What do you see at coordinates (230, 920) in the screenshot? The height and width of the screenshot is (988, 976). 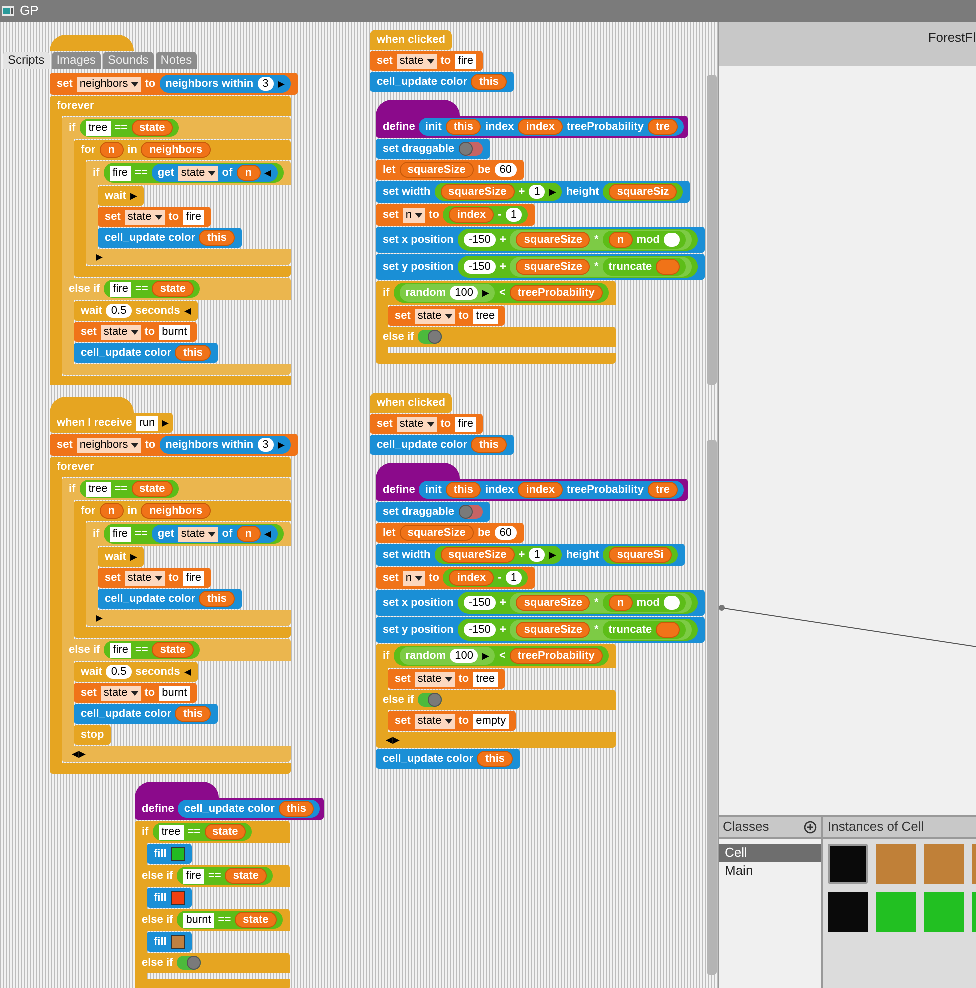 I see `reporter-block: burnt == state` at bounding box center [230, 920].